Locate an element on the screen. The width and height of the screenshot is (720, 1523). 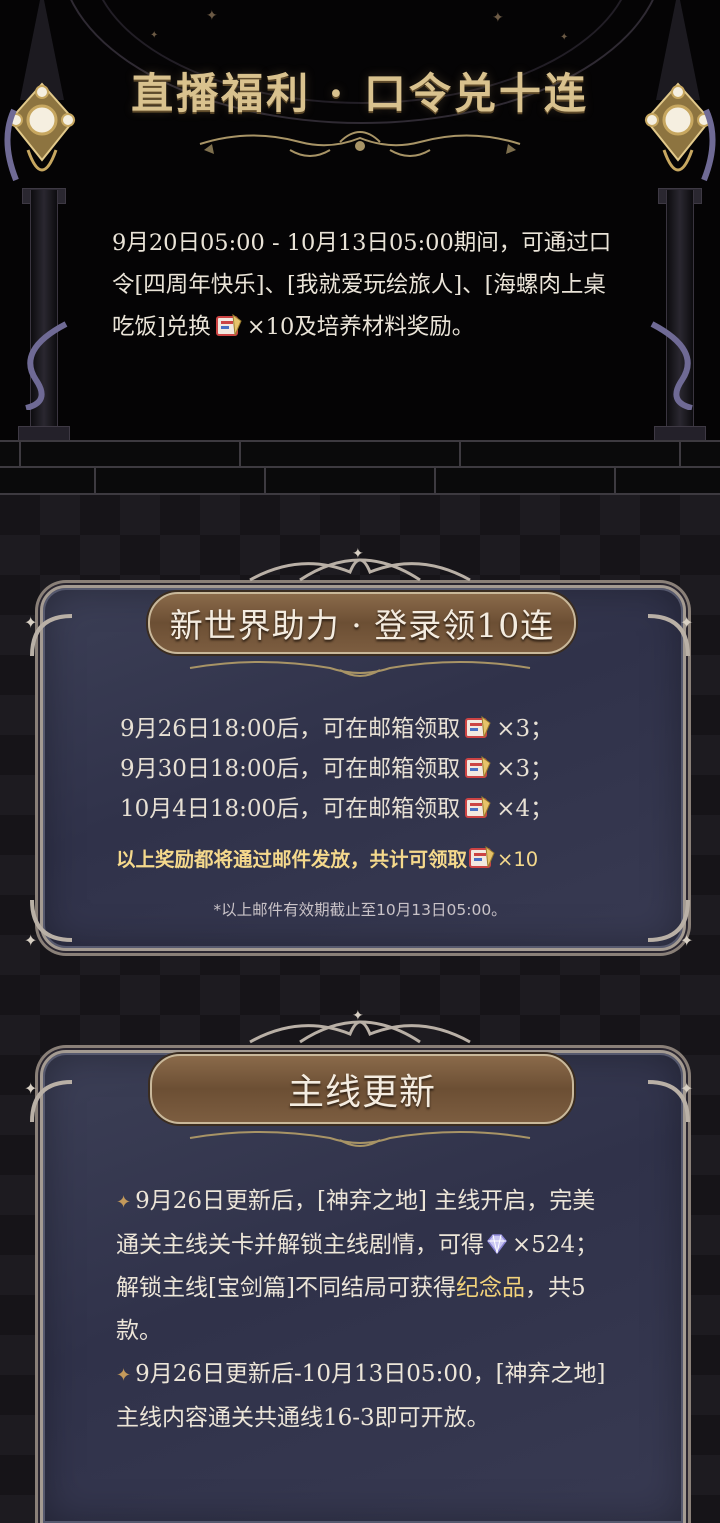
login-summary-line: 以上奖励都将通过邮件发放，共计可领取 ×10 is located at coordinates (366, 857).